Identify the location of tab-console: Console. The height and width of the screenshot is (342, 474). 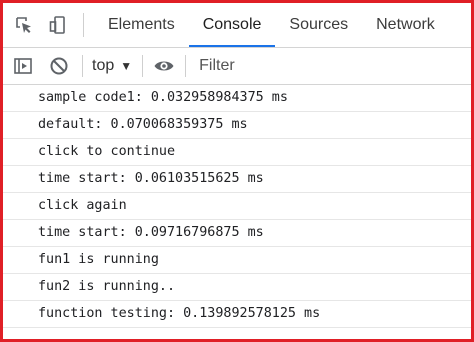
(232, 25).